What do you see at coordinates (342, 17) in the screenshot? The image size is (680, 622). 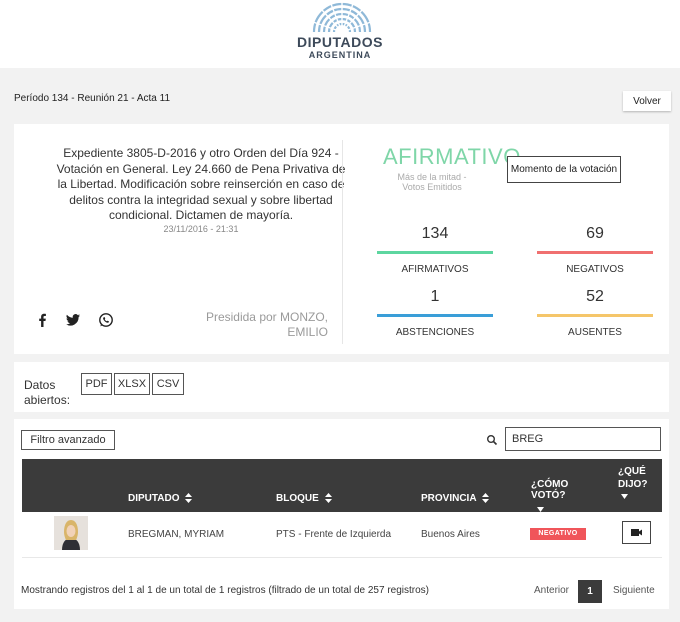 I see `congress-dome-logo-icon` at bounding box center [342, 17].